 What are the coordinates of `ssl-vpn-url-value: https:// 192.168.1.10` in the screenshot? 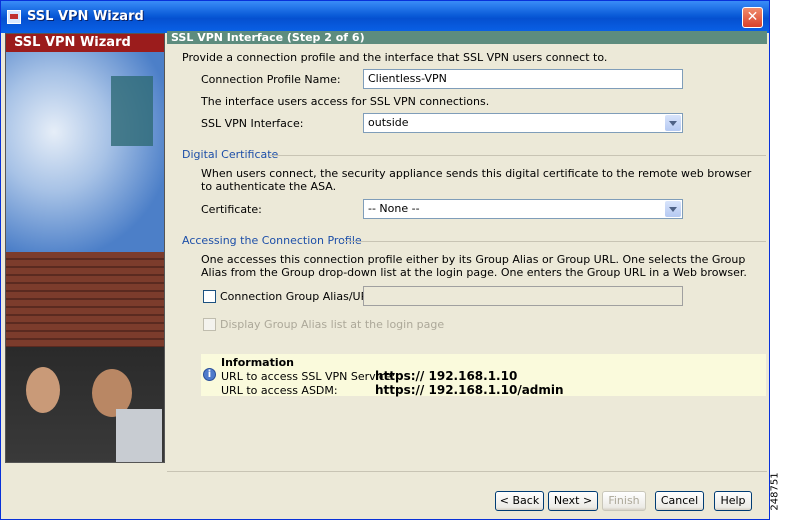 It's located at (446, 376).